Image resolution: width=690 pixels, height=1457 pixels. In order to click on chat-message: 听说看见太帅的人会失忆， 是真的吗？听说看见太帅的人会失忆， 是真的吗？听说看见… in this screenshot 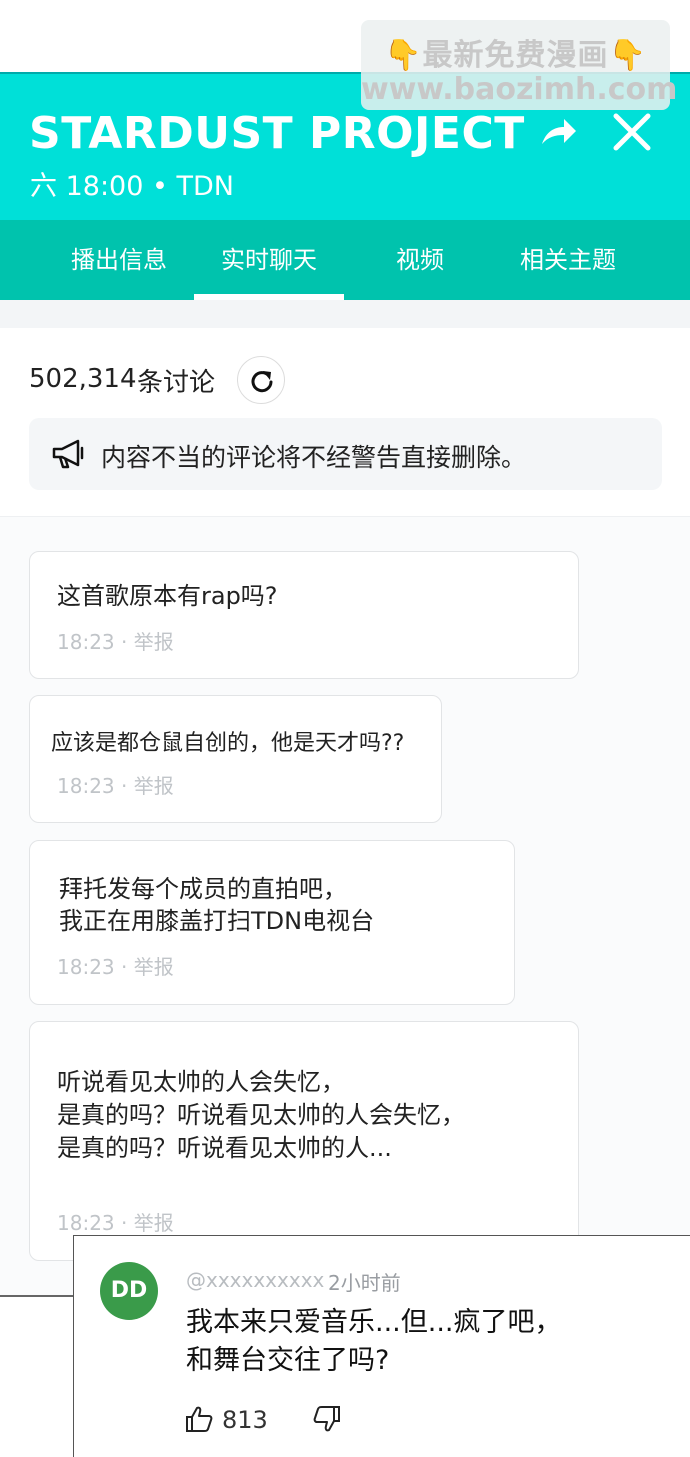, I will do `click(304, 1141)`.